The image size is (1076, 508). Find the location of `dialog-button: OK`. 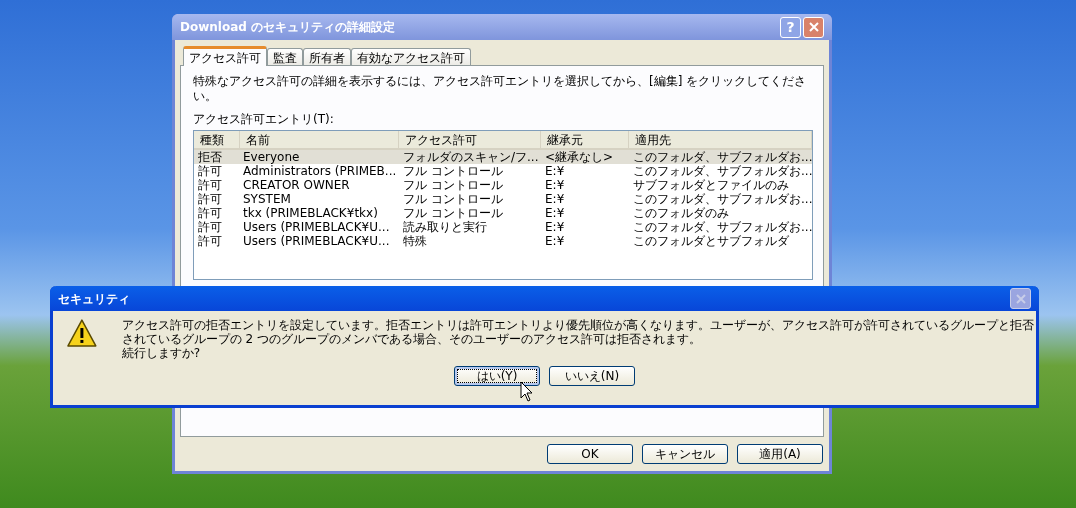

dialog-button: OK is located at coordinates (590, 454).